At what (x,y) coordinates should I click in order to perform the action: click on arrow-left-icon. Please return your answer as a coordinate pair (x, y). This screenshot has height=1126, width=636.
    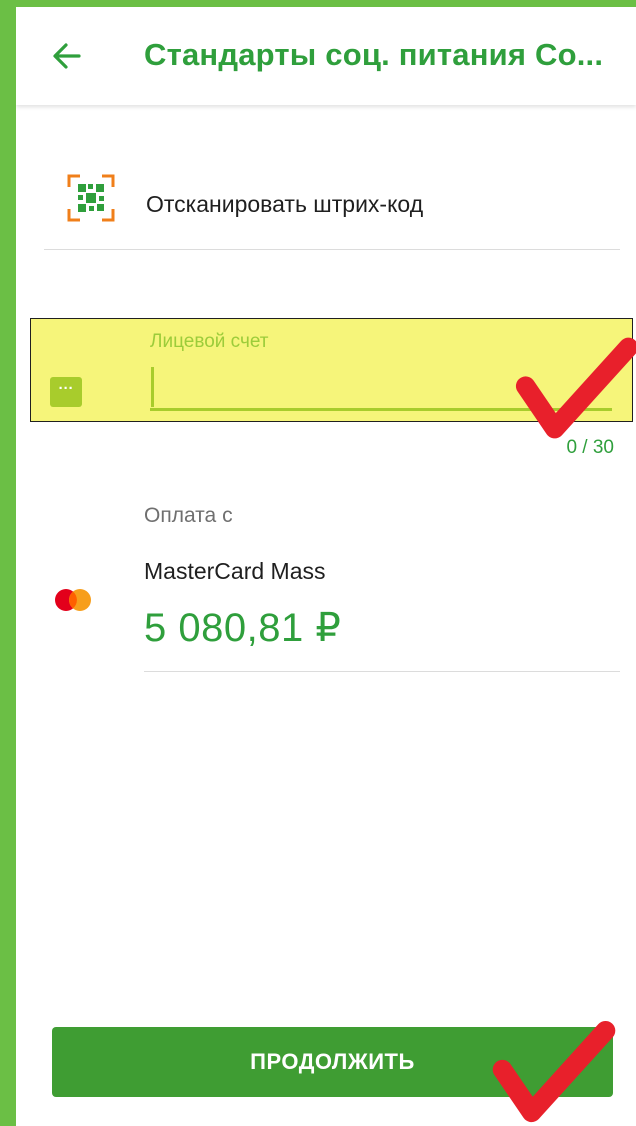
    Looking at the image, I should click on (67, 56).